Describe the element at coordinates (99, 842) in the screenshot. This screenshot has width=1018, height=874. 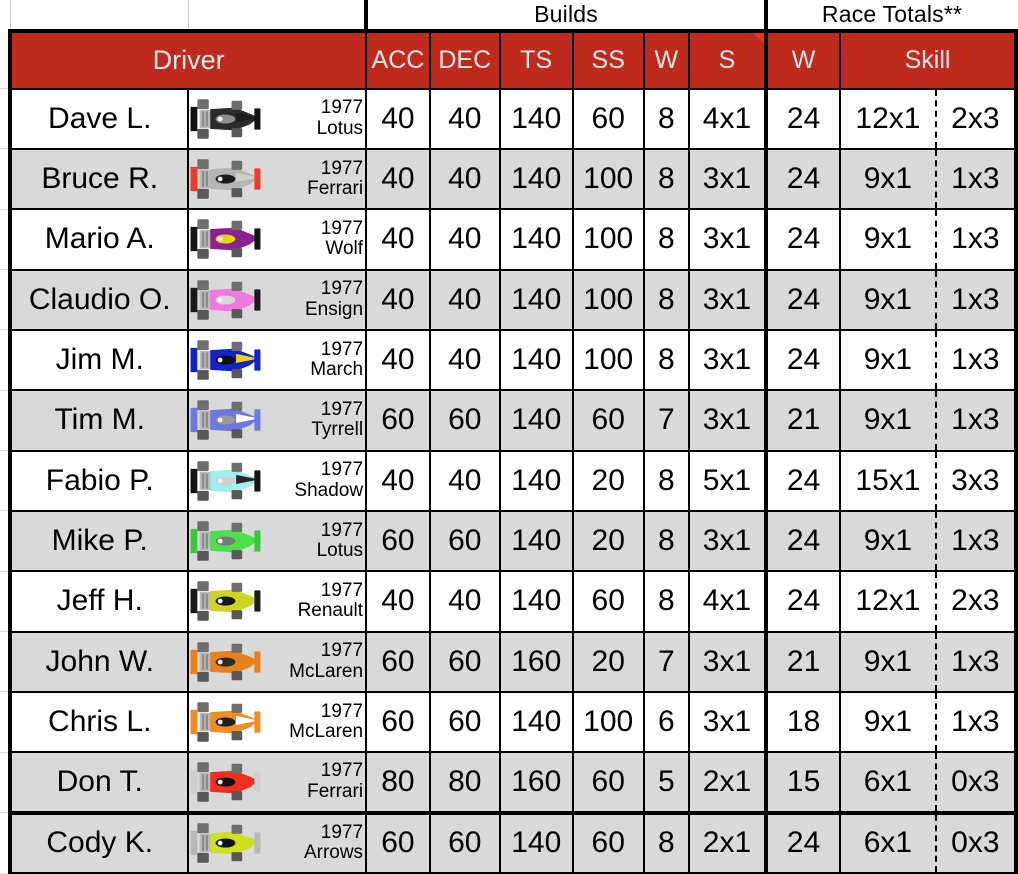
I see `driver-name-cell: Cody K.` at that location.